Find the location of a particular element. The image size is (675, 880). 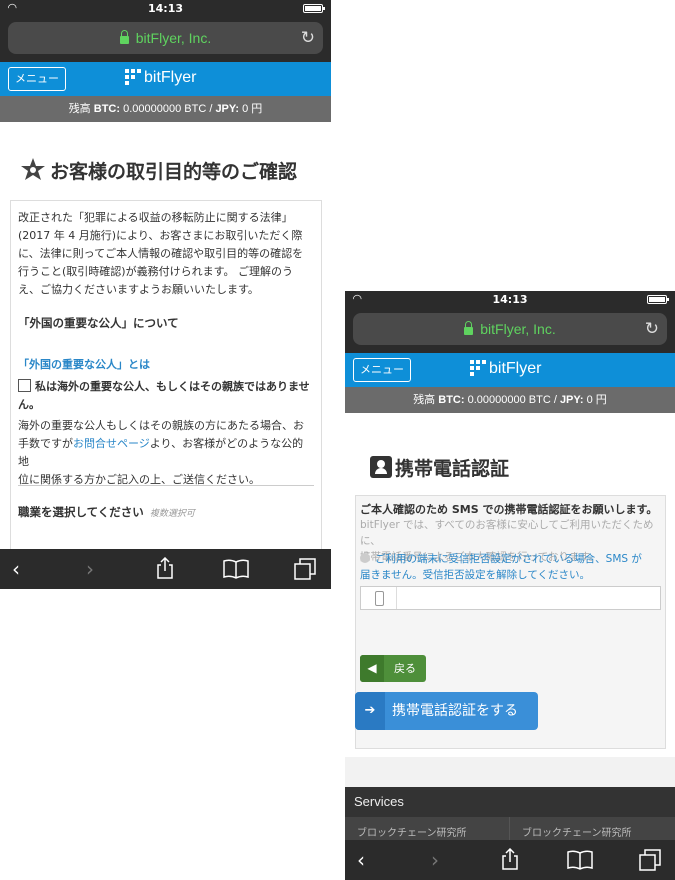

services-heading: Services is located at coordinates (510, 802).